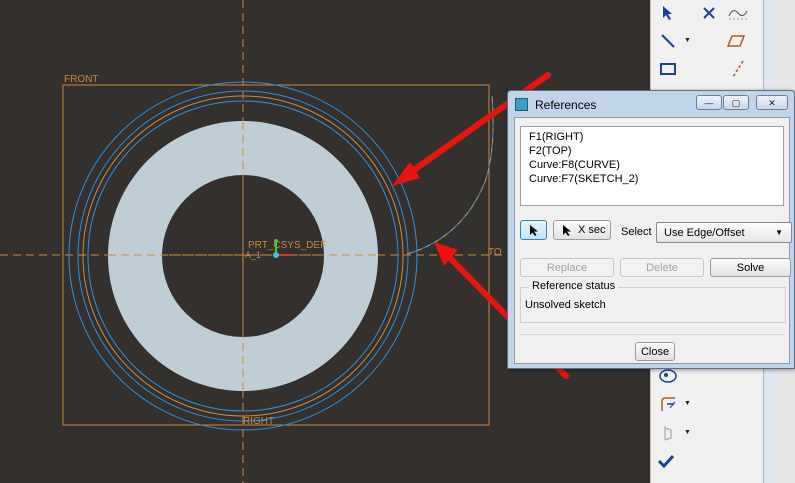  I want to click on dialog-title: References, so click(566, 105).